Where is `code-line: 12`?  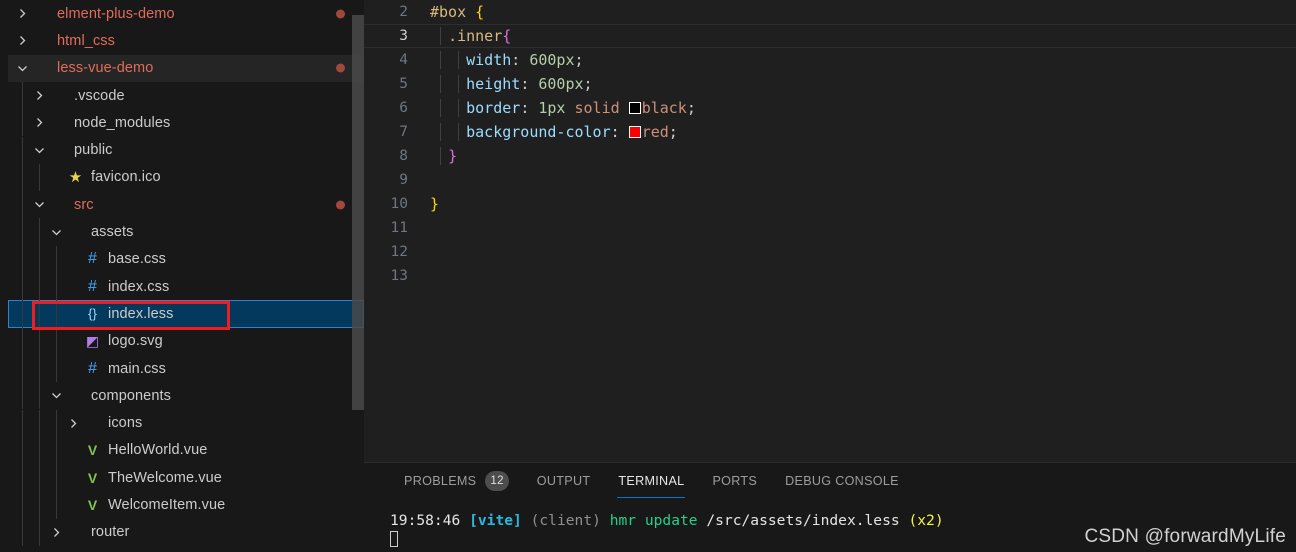 code-line: 12 is located at coordinates (830, 252).